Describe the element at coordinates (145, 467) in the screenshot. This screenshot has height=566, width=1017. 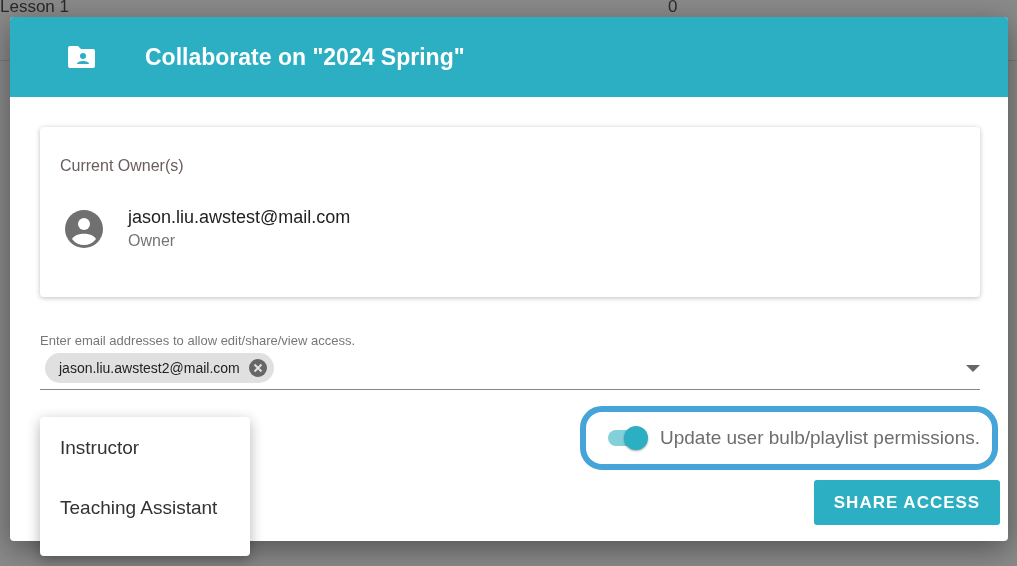
I see `menu-item: Instructor` at that location.